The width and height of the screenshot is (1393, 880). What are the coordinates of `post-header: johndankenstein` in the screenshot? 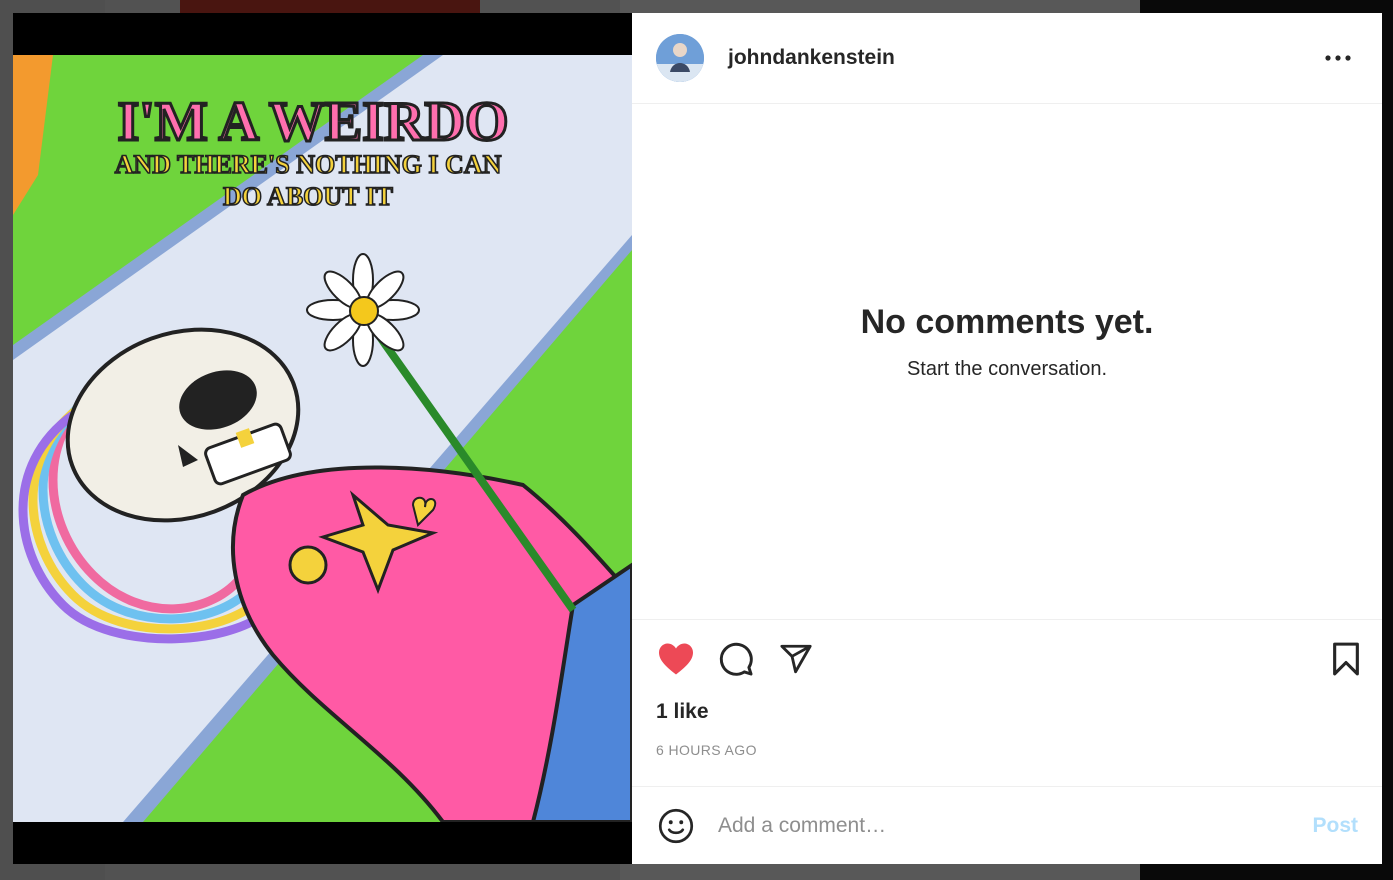 It's located at (1007, 58).